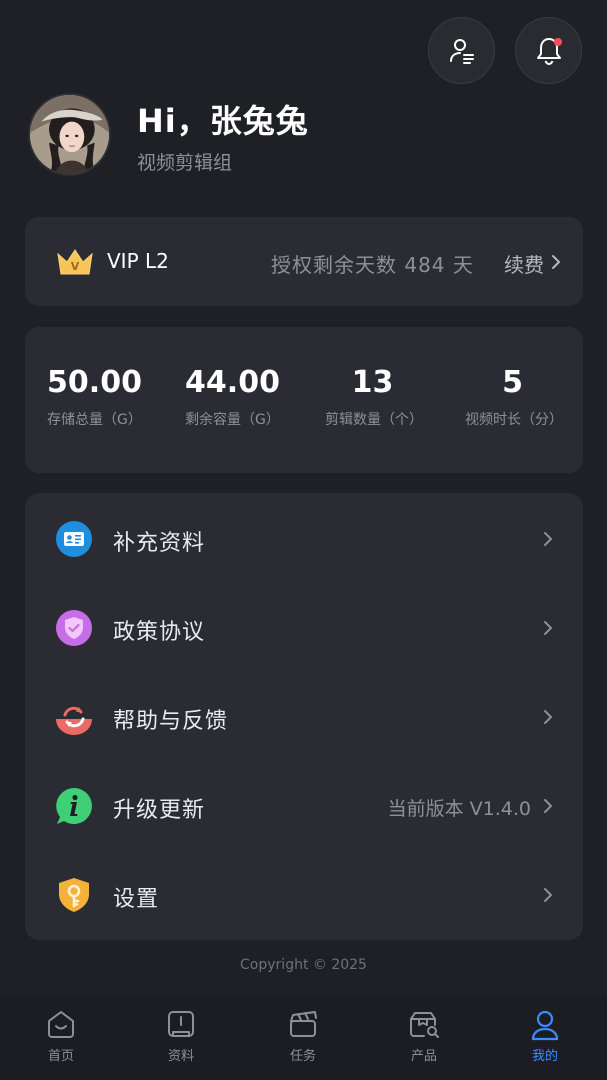 This screenshot has width=607, height=1080. What do you see at coordinates (514, 420) in the screenshot?
I see `stat-label: 视频时长（分）` at bounding box center [514, 420].